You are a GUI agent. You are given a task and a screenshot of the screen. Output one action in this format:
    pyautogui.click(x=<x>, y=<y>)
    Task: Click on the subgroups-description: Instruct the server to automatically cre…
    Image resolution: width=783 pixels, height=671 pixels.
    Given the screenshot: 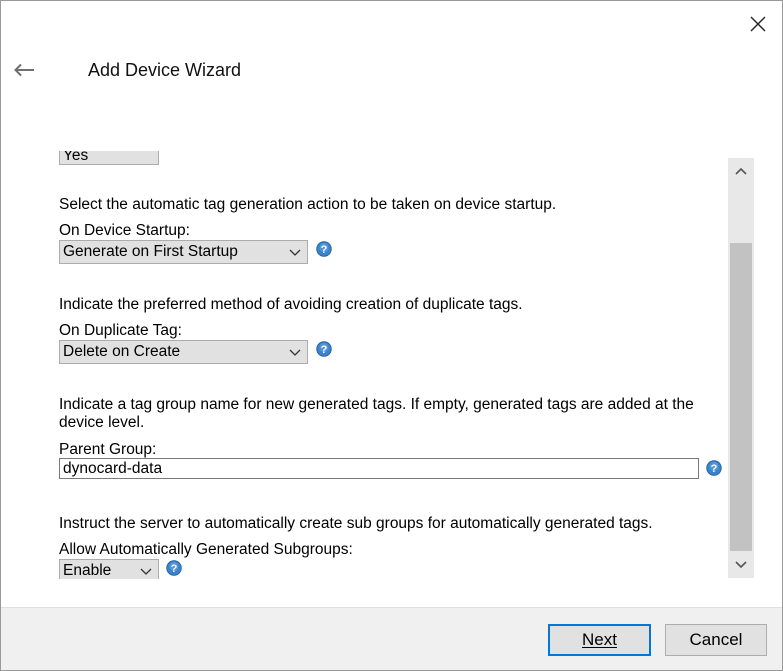 What is the action you would take?
    pyautogui.click(x=356, y=523)
    